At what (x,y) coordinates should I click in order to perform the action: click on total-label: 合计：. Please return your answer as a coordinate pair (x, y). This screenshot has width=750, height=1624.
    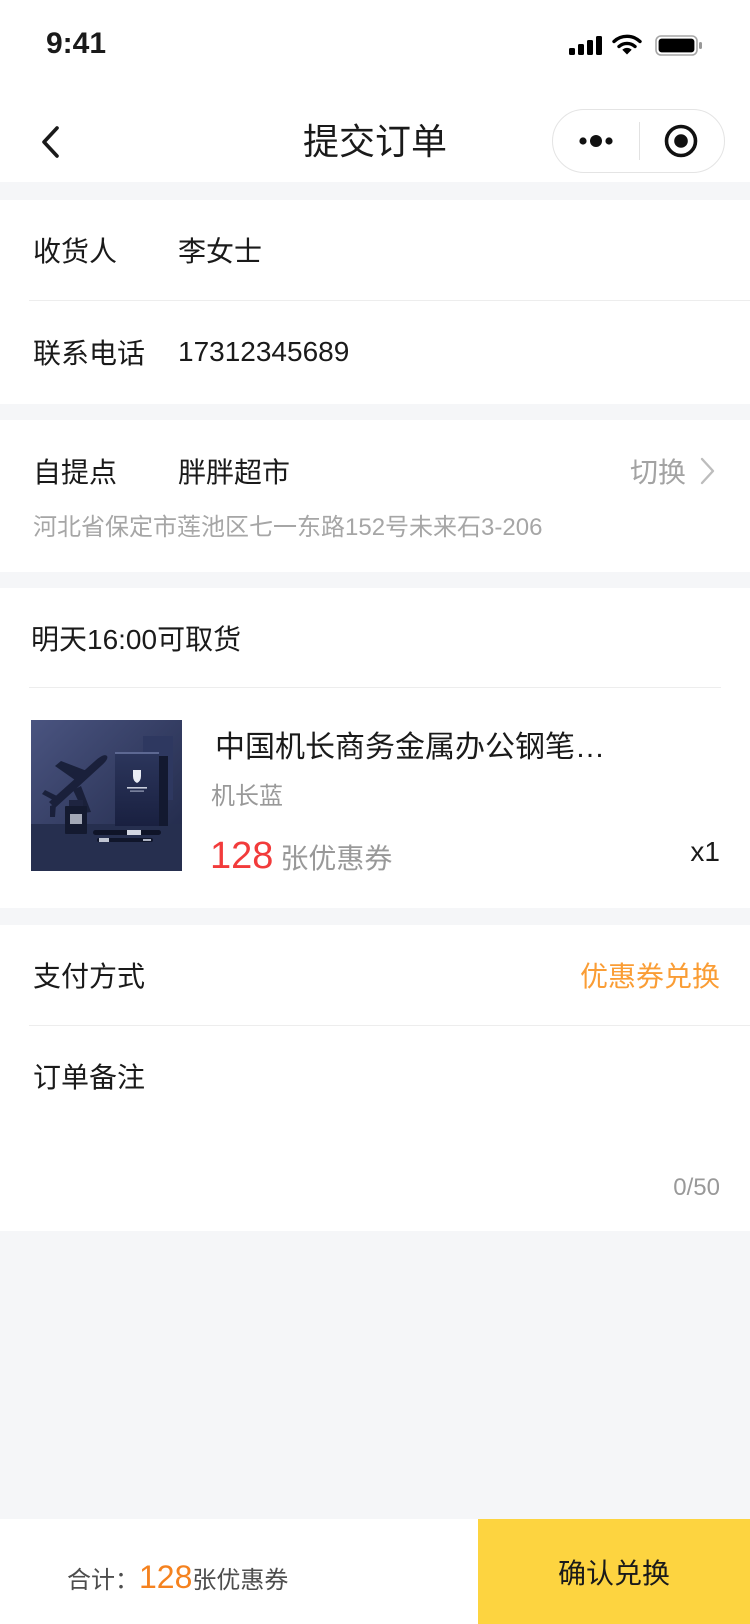
    Looking at the image, I should click on (103, 1580).